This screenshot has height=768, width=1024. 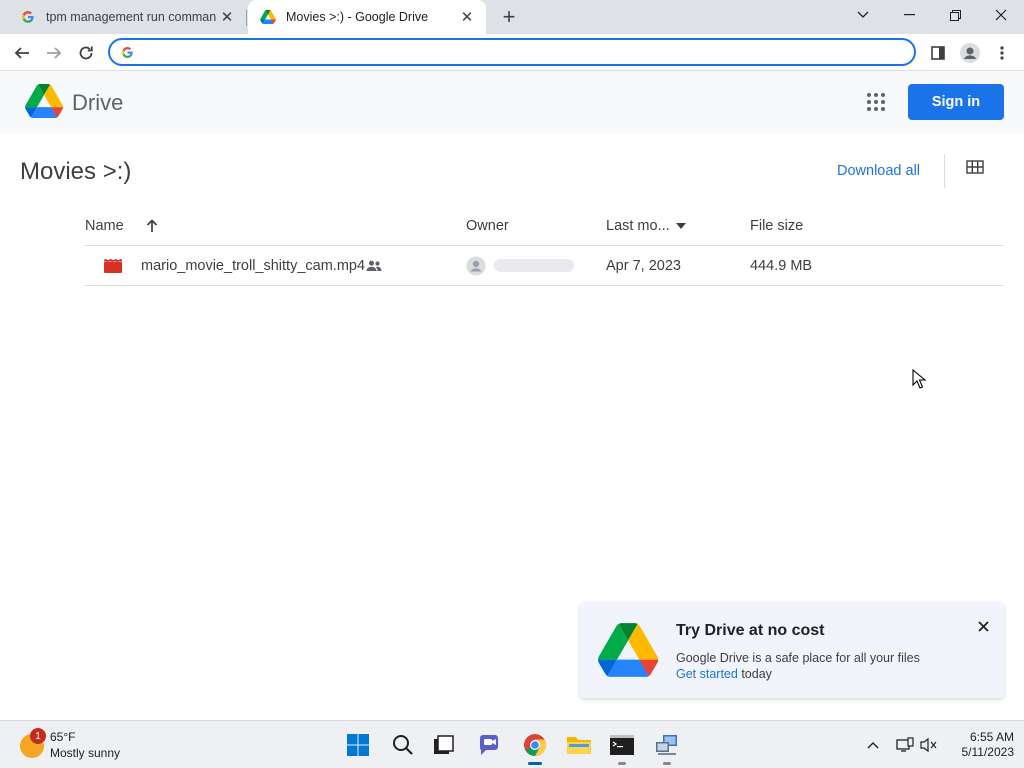 I want to click on owner-cell, so click(x=520, y=265).